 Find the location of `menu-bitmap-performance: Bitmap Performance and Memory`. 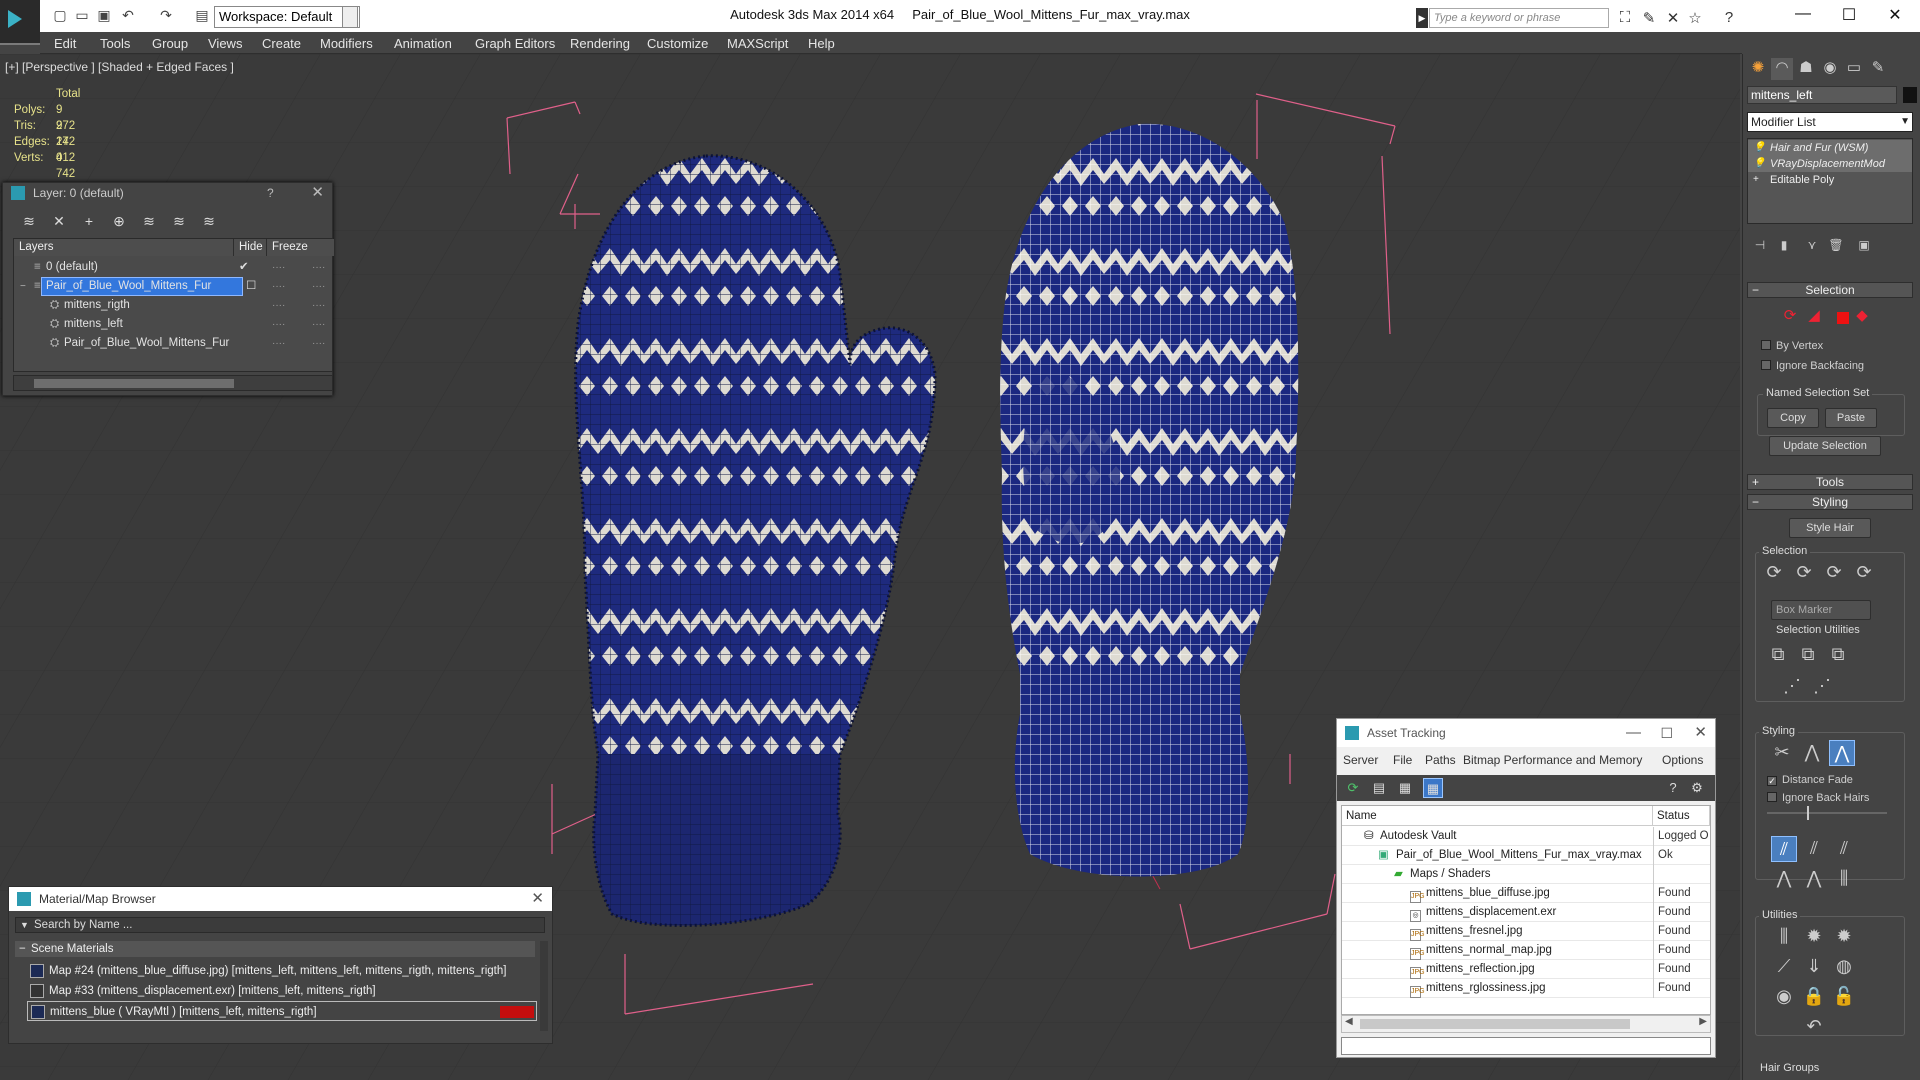

menu-bitmap-performance: Bitmap Performance and Memory is located at coordinates (1552, 760).